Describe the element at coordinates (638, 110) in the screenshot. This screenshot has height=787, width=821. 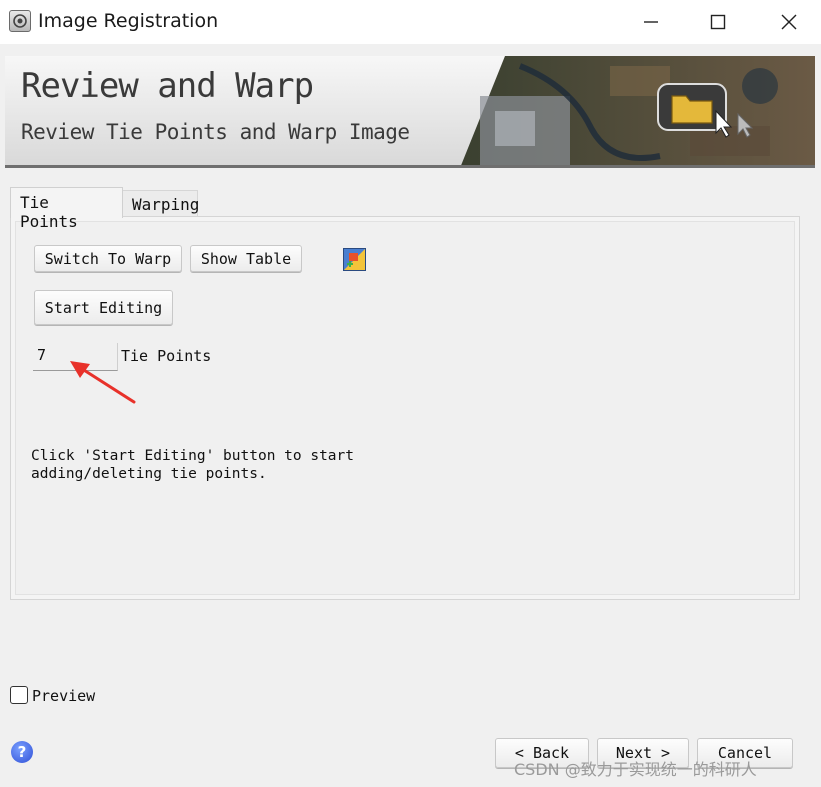
I see `satellite-image-icon` at that location.